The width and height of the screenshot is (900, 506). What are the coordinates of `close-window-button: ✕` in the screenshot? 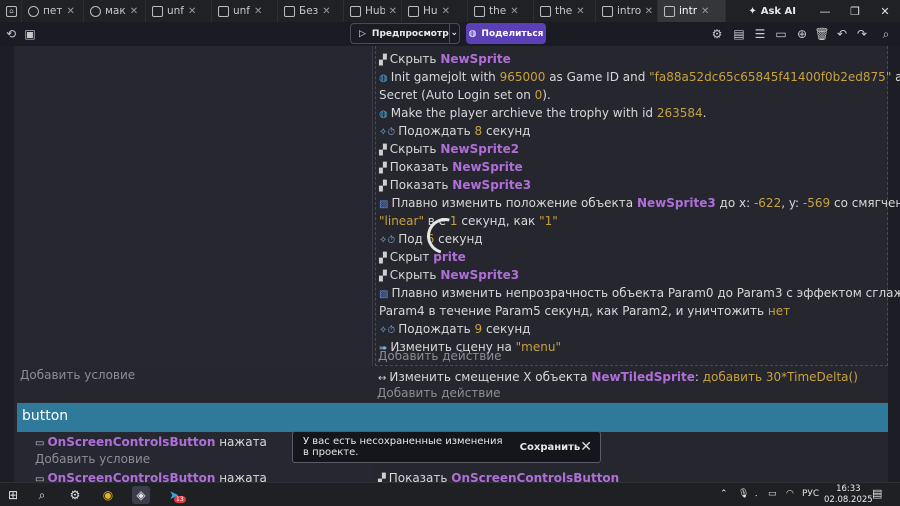 It's located at (885, 11).